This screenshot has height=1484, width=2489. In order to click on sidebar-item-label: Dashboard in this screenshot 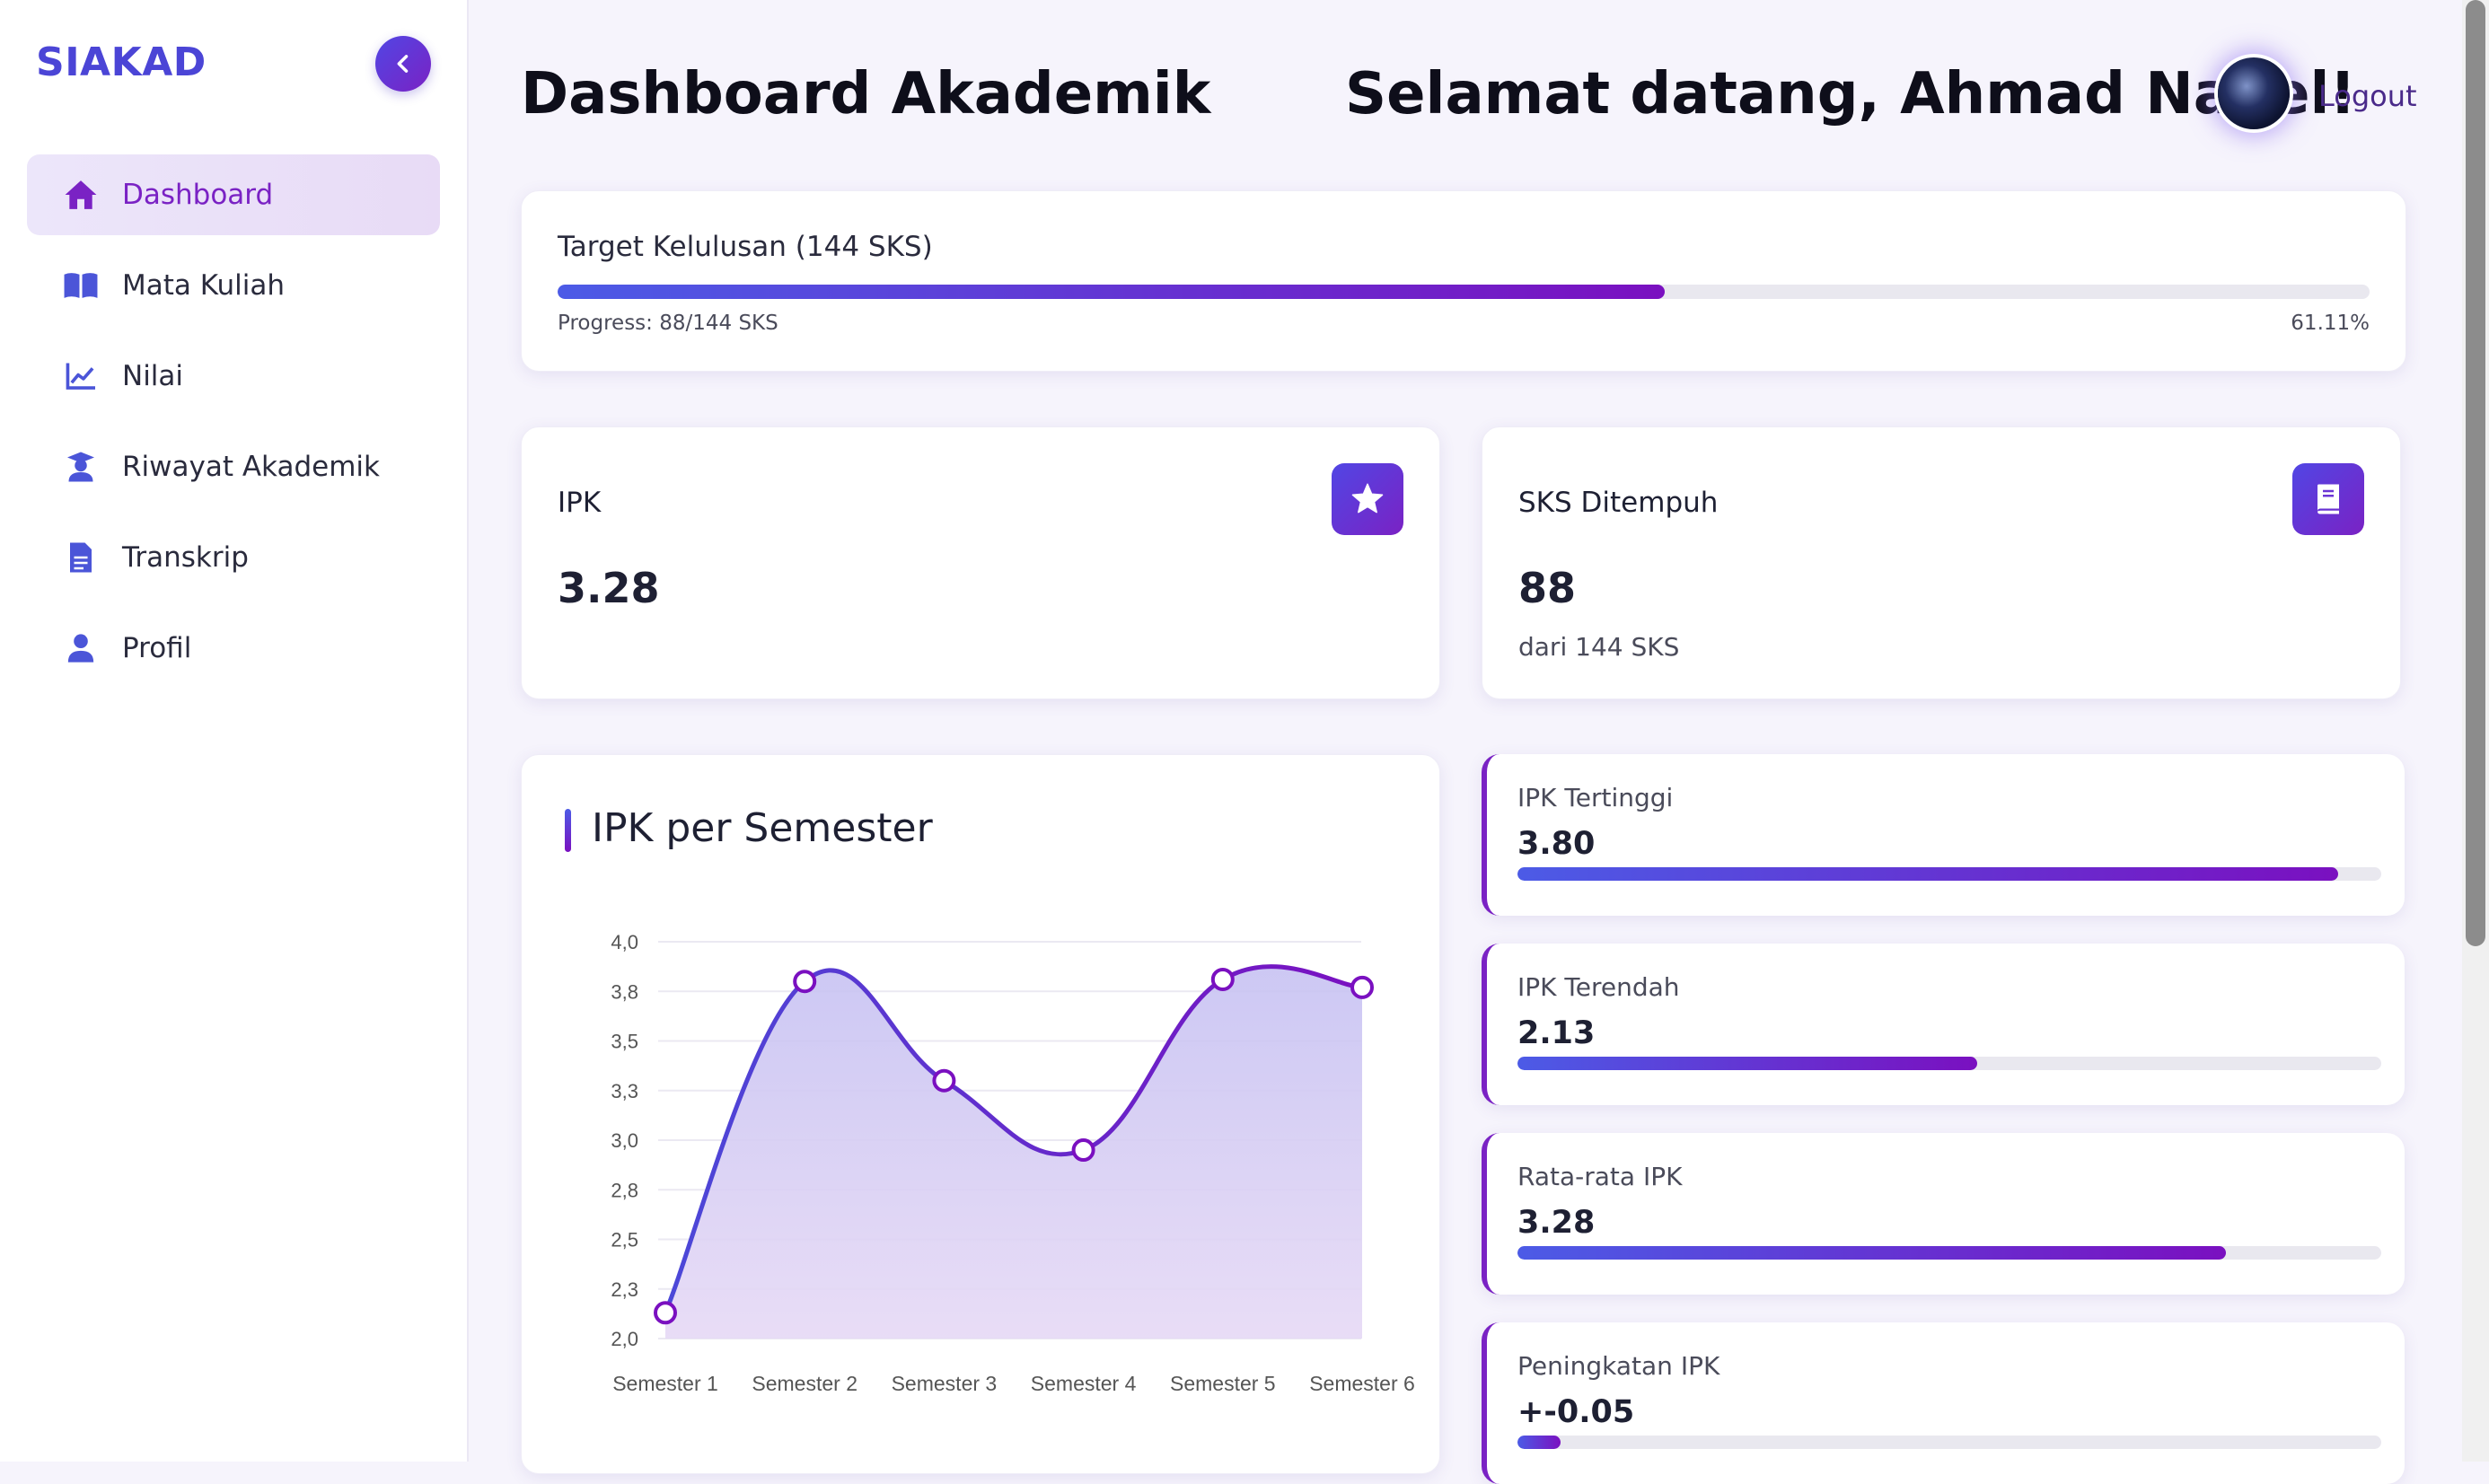, I will do `click(198, 195)`.